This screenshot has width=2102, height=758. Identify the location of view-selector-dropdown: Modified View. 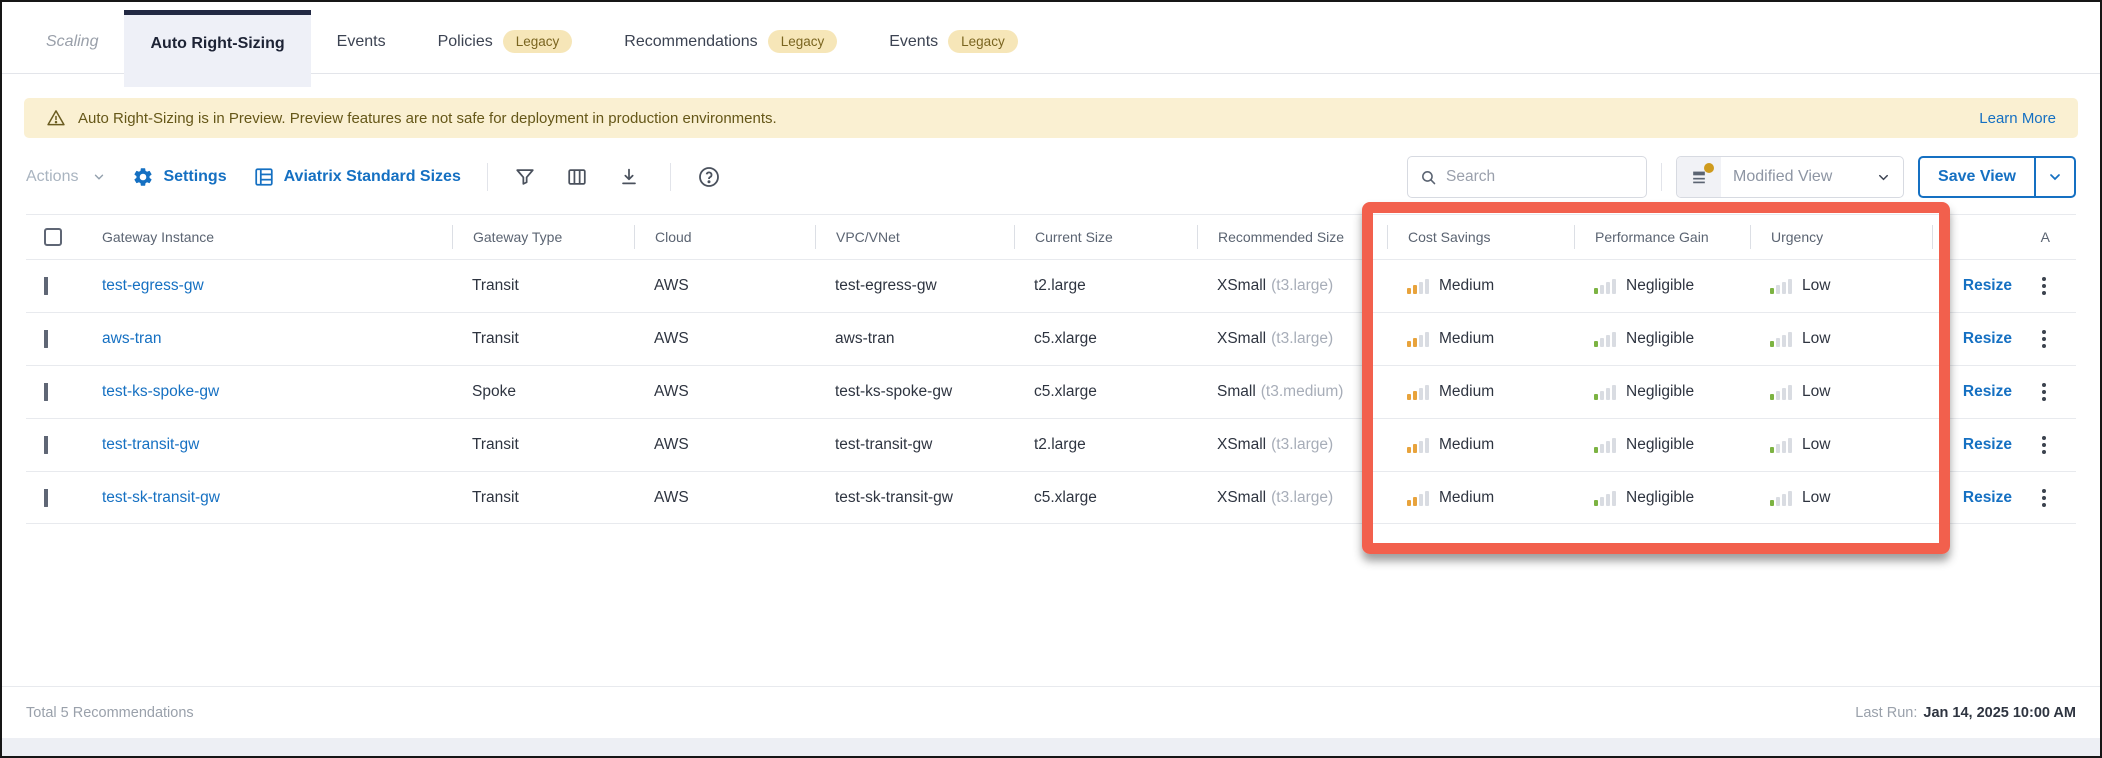
(1790, 177).